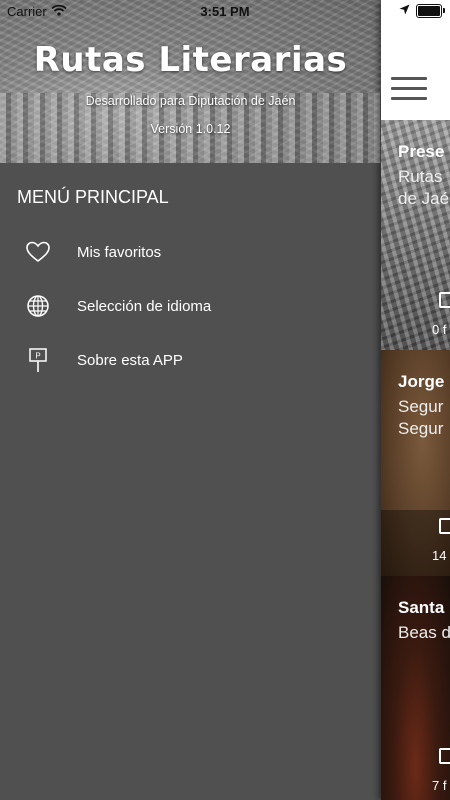 This screenshot has height=800, width=450. I want to click on photo-count: 0 f, so click(439, 329).